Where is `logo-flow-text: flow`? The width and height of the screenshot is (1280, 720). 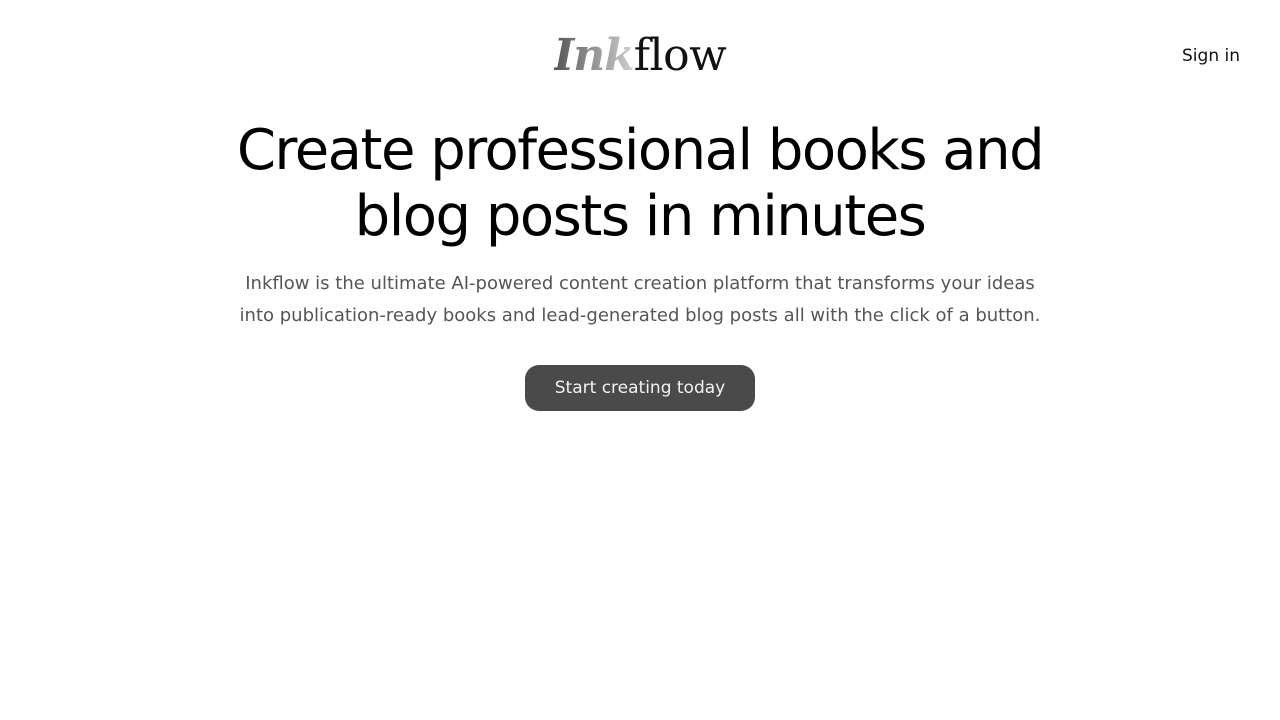
logo-flow-text: flow is located at coordinates (680, 55).